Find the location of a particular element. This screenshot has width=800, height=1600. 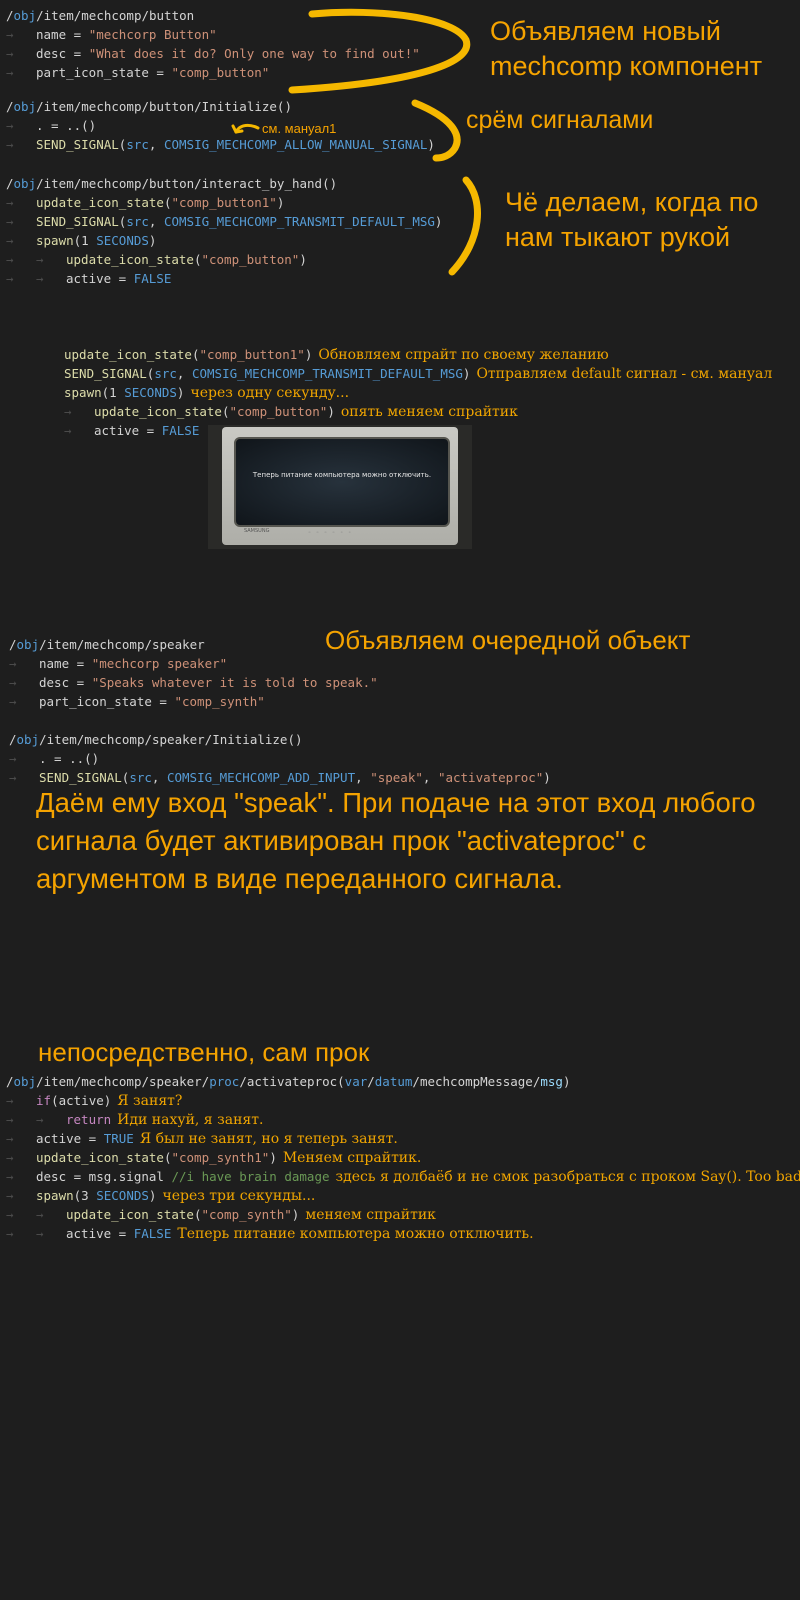

code-token: (3 is located at coordinates (85, 1195).